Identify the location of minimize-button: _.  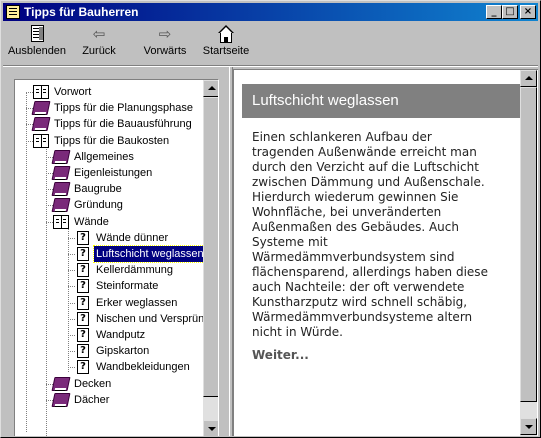
(494, 12).